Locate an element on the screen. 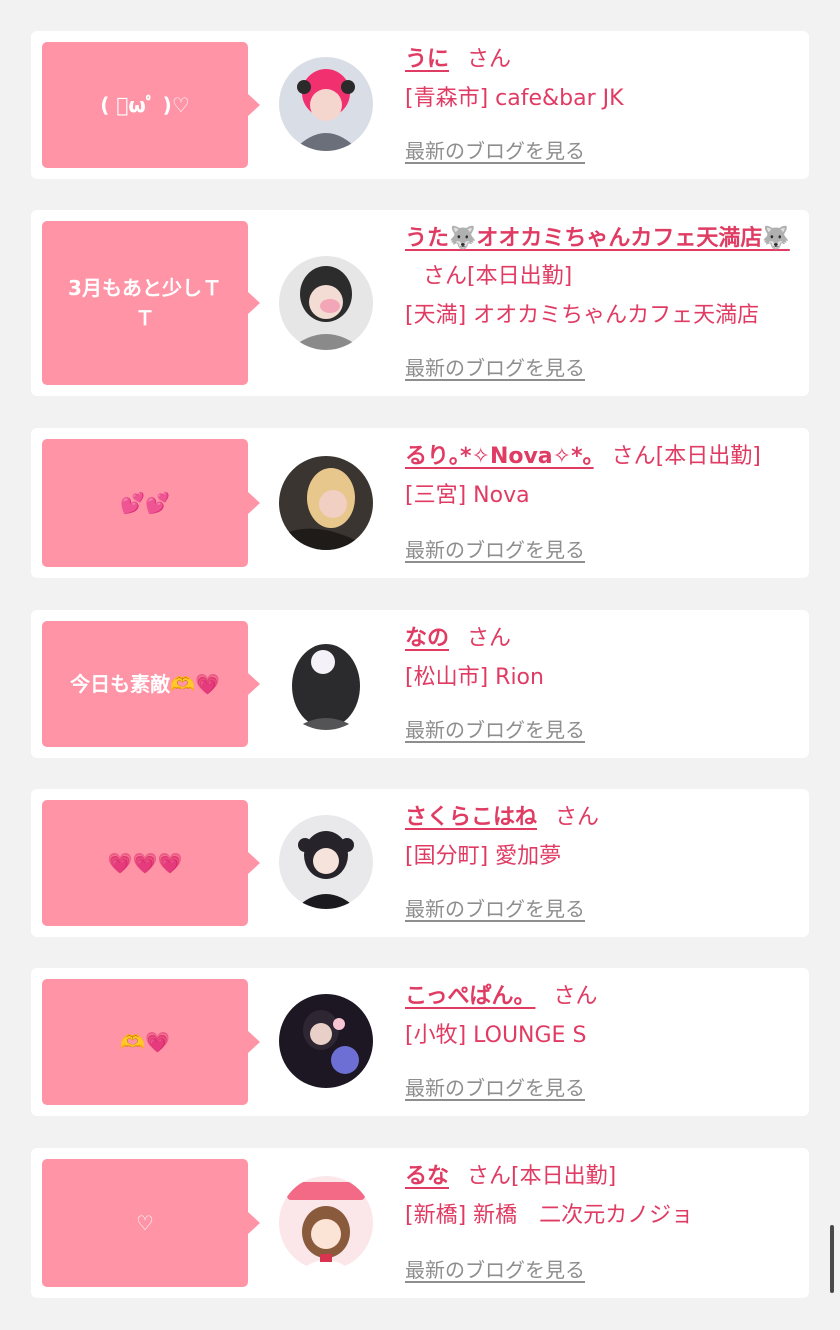  name-line: うた🐺オオカミちゃんカフェ天満店🐺 さん[本日出勤] is located at coordinates (603, 258).